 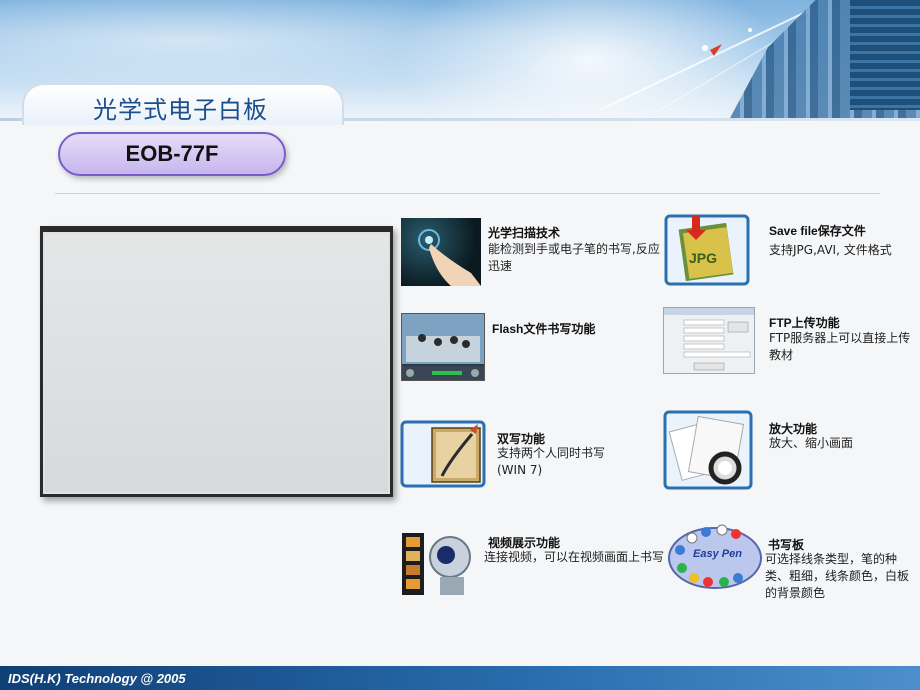 What do you see at coordinates (524, 233) in the screenshot?
I see `feature-title: 光学扫描技术` at bounding box center [524, 233].